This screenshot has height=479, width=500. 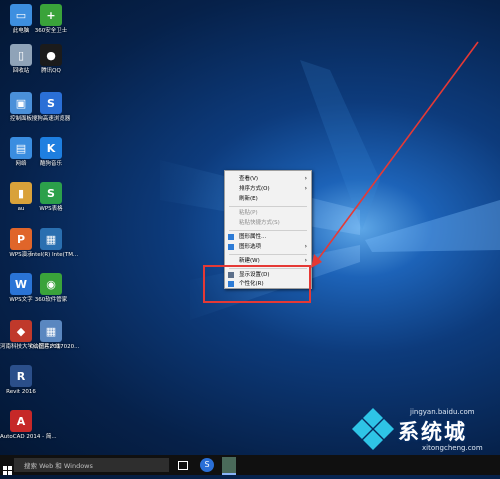 I want to click on watermark-logo-icon, so click(x=373, y=429).